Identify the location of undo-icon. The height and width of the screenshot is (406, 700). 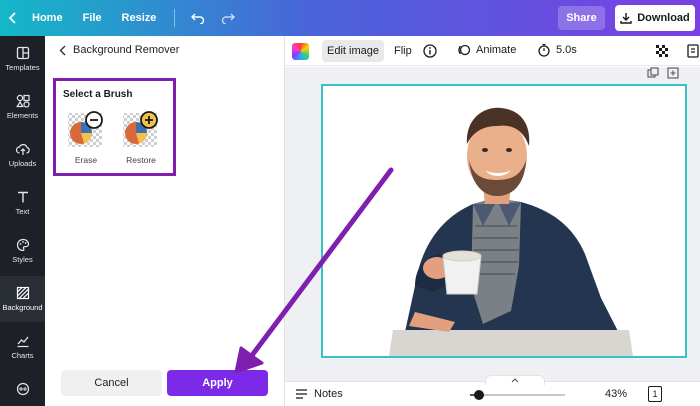
(198, 18).